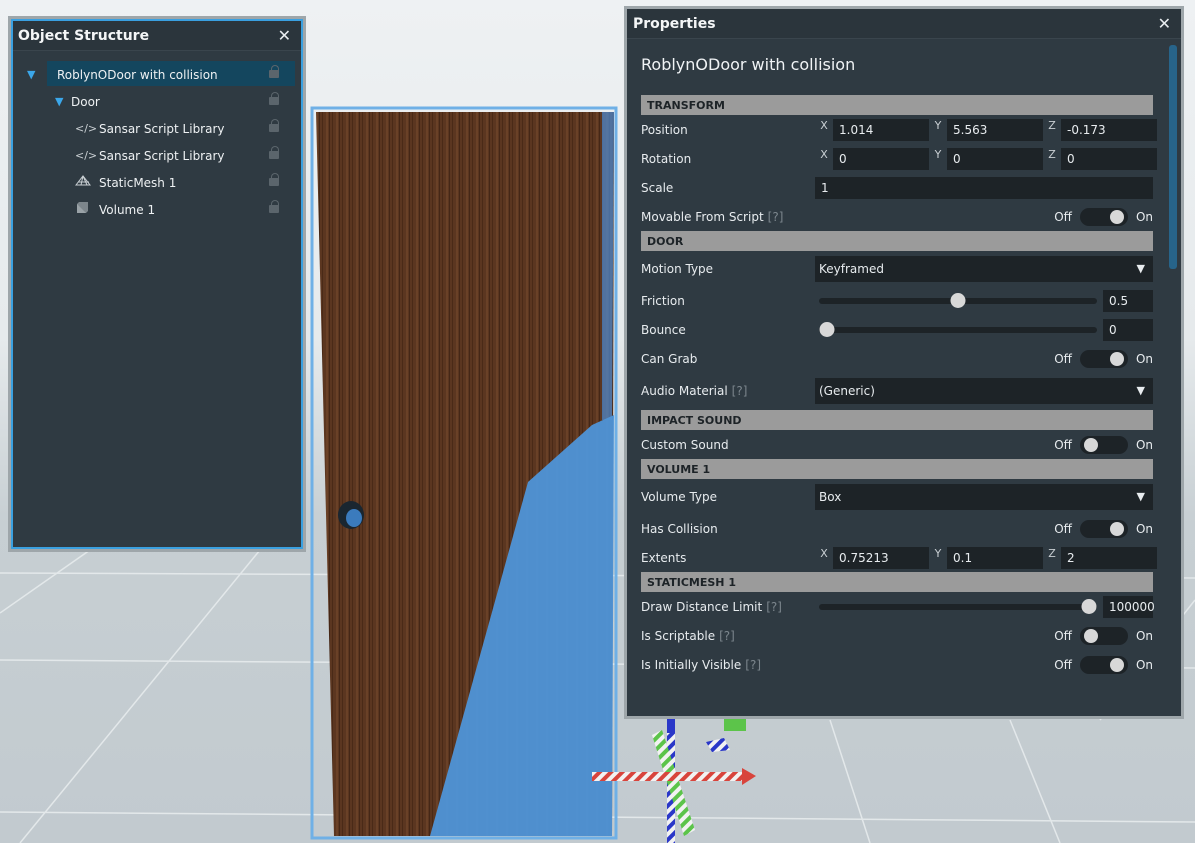 This screenshot has width=1195, height=843. What do you see at coordinates (664, 557) in the screenshot?
I see `extents-label: Extents` at bounding box center [664, 557].